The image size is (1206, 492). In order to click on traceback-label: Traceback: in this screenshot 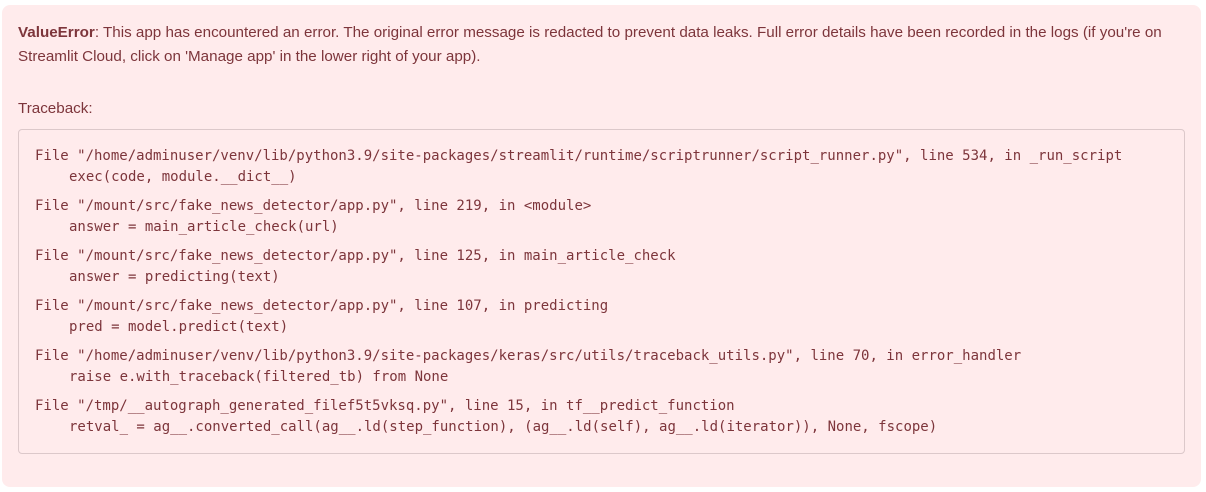, I will do `click(55, 108)`.